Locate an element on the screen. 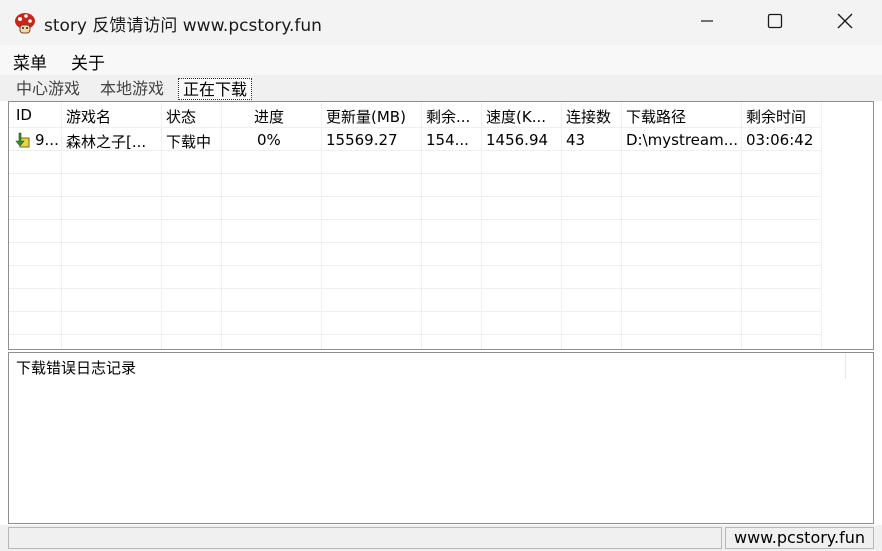 This screenshot has width=882, height=551. table-cell-status: 下载中 is located at coordinates (193, 141).